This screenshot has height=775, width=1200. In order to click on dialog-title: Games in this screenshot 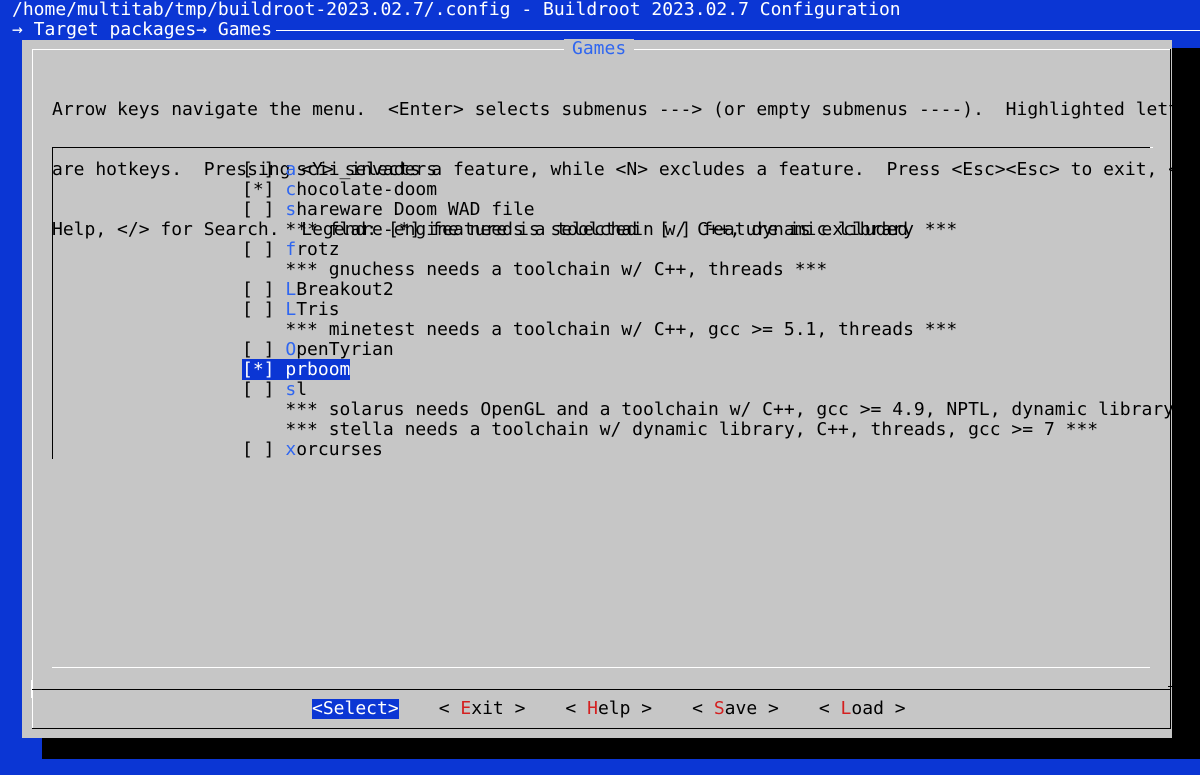, I will do `click(599, 49)`.